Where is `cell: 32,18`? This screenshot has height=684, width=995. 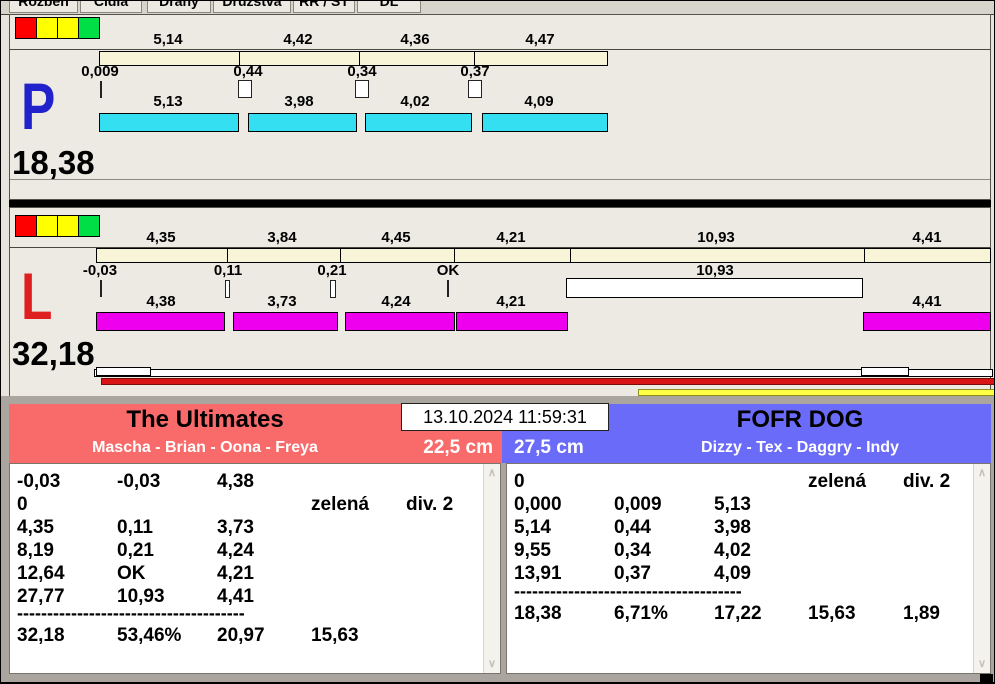 cell: 32,18 is located at coordinates (41, 635).